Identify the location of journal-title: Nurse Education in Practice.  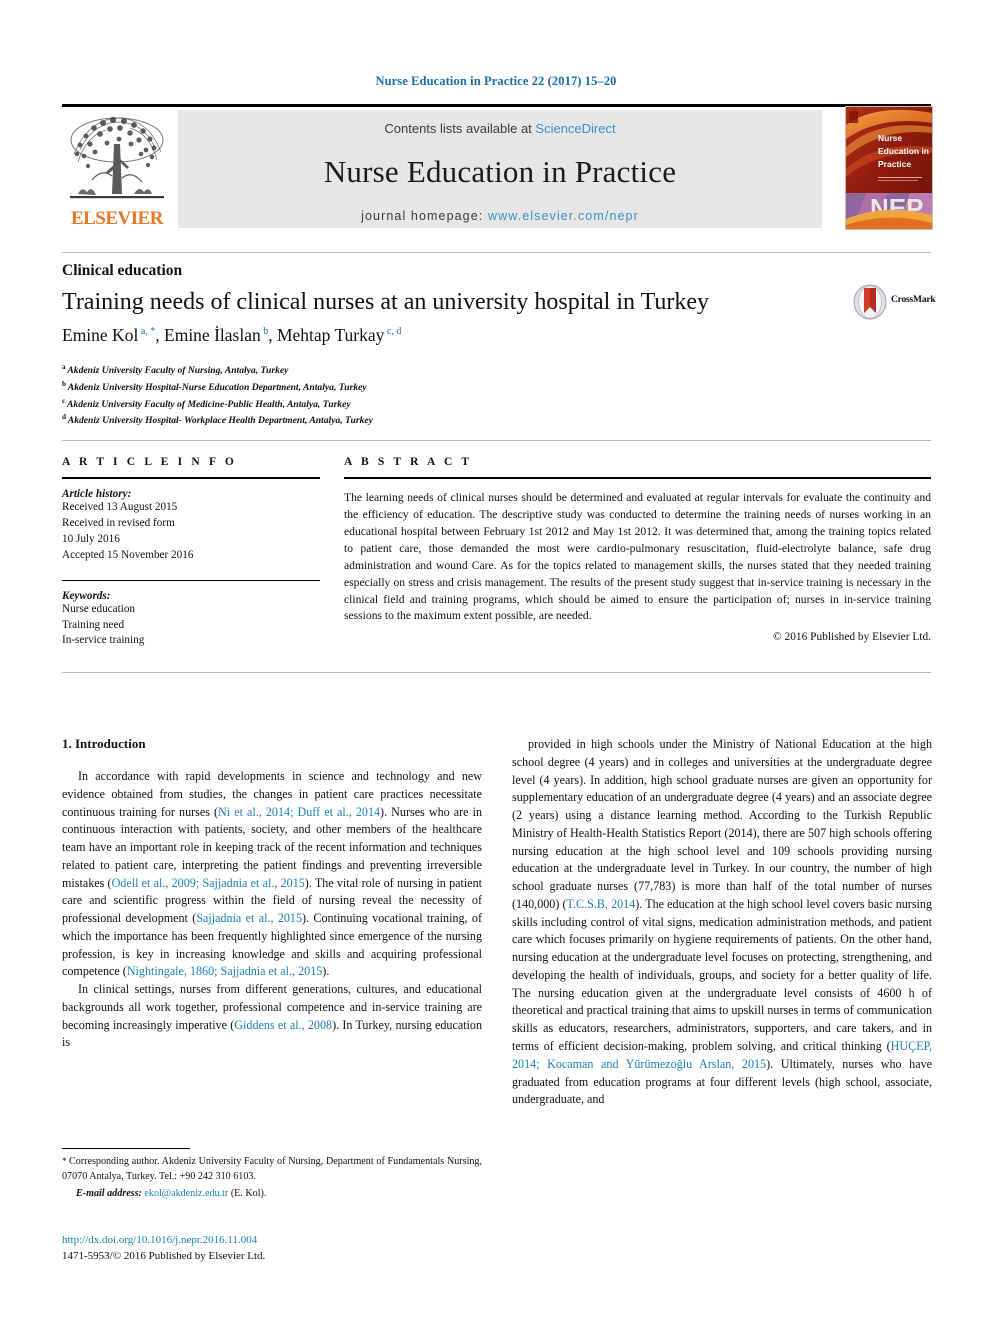
(500, 171).